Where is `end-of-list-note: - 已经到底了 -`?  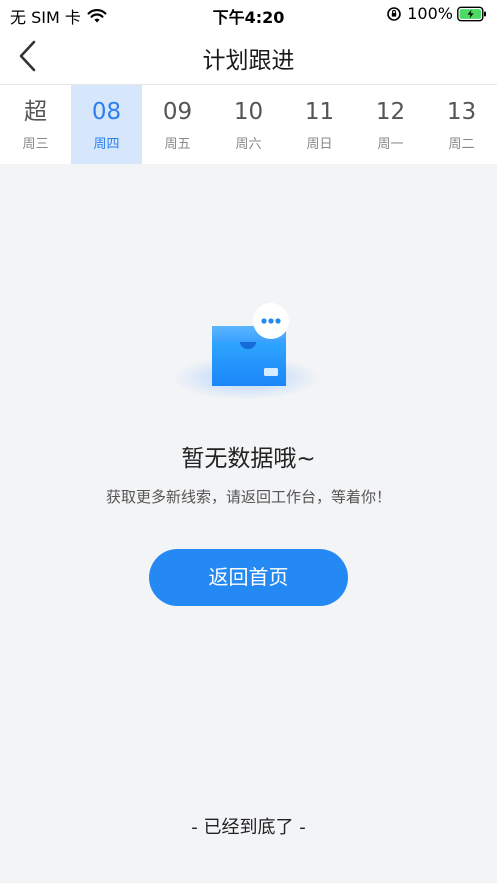 end-of-list-note: - 已经到底了 - is located at coordinates (248, 827).